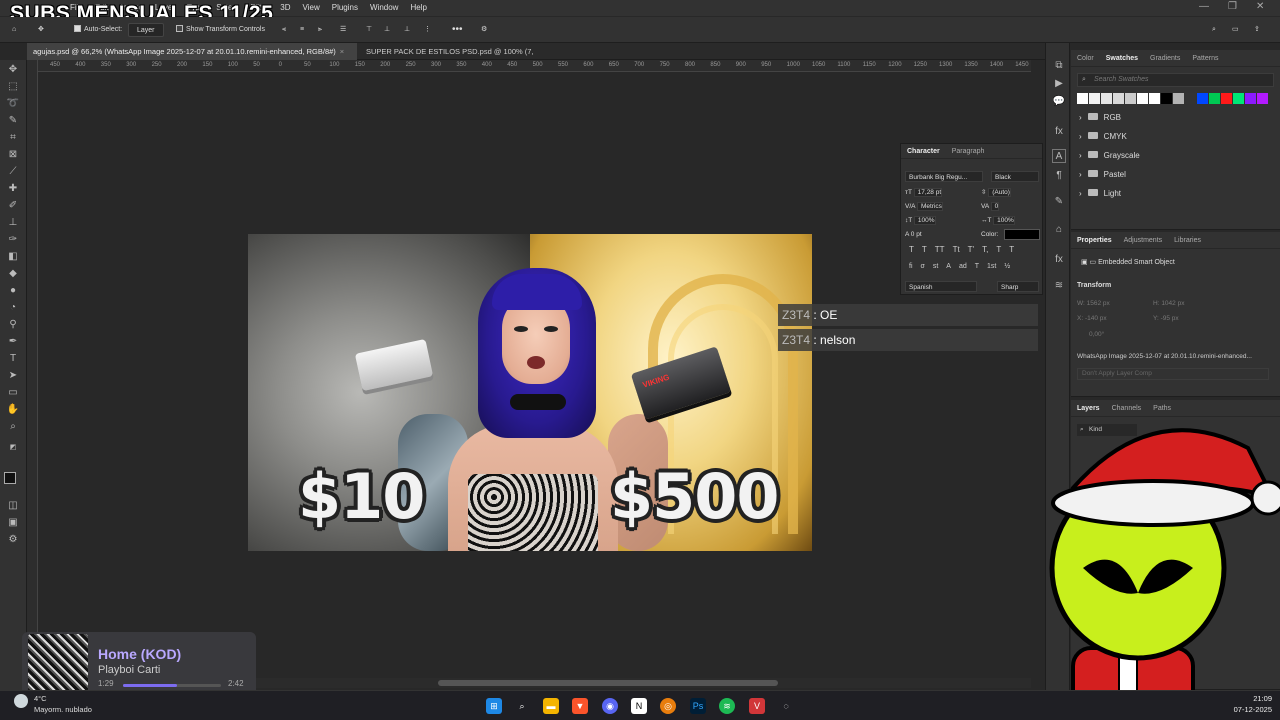 The width and height of the screenshot is (1280, 720). What do you see at coordinates (1059, 286) in the screenshot?
I see `layers-stack-icon: ≋` at bounding box center [1059, 286].